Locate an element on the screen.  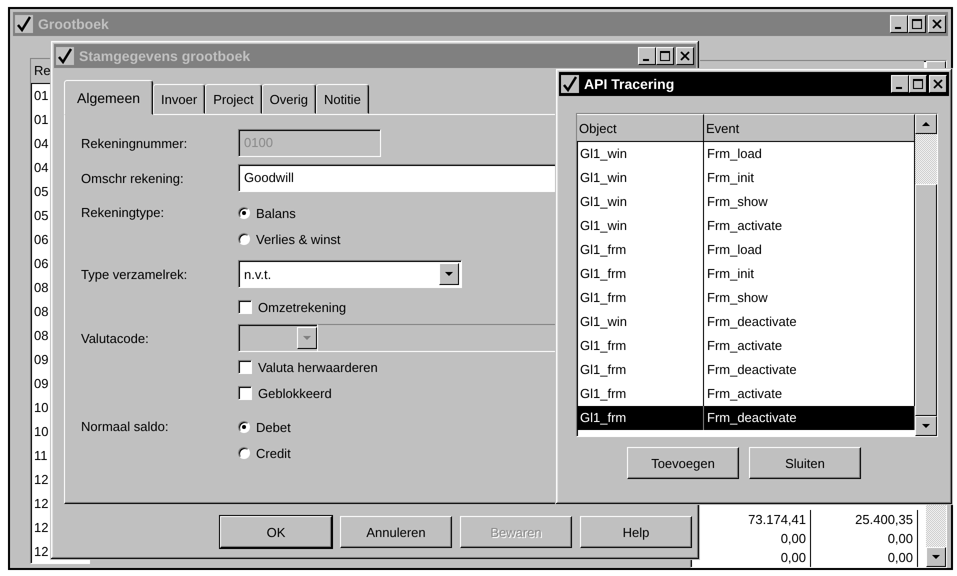
field-label: Rekeningtype: is located at coordinates (123, 213).